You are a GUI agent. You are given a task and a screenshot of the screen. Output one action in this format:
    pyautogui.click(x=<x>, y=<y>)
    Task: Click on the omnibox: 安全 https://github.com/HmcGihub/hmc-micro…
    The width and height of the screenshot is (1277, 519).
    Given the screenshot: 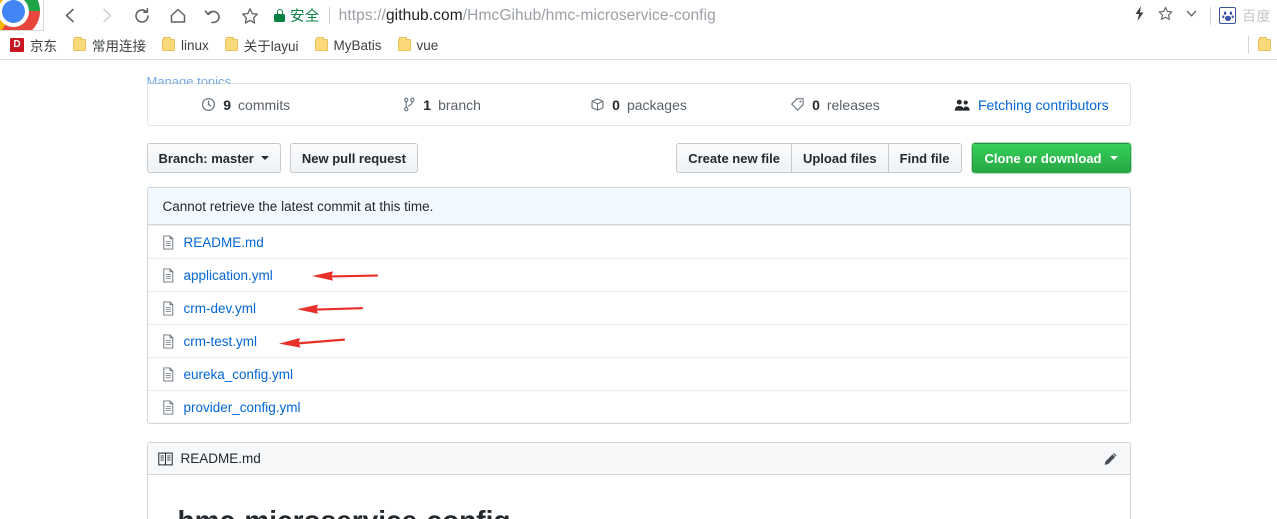 What is the action you would take?
    pyautogui.click(x=700, y=15)
    